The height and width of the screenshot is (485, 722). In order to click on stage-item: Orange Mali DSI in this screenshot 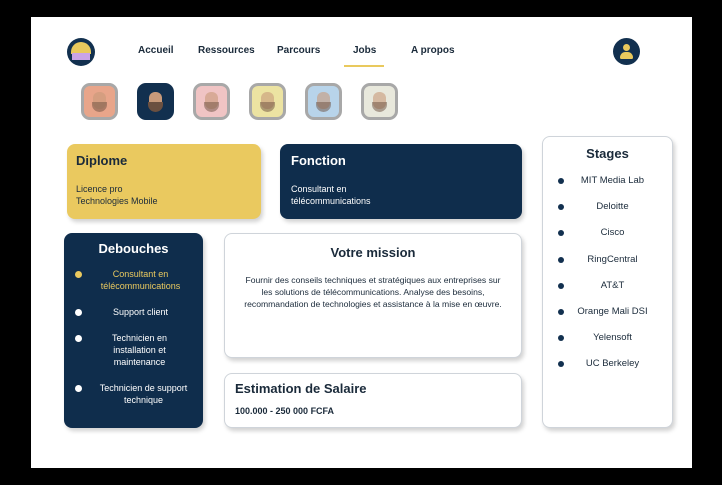, I will do `click(607, 319)`.